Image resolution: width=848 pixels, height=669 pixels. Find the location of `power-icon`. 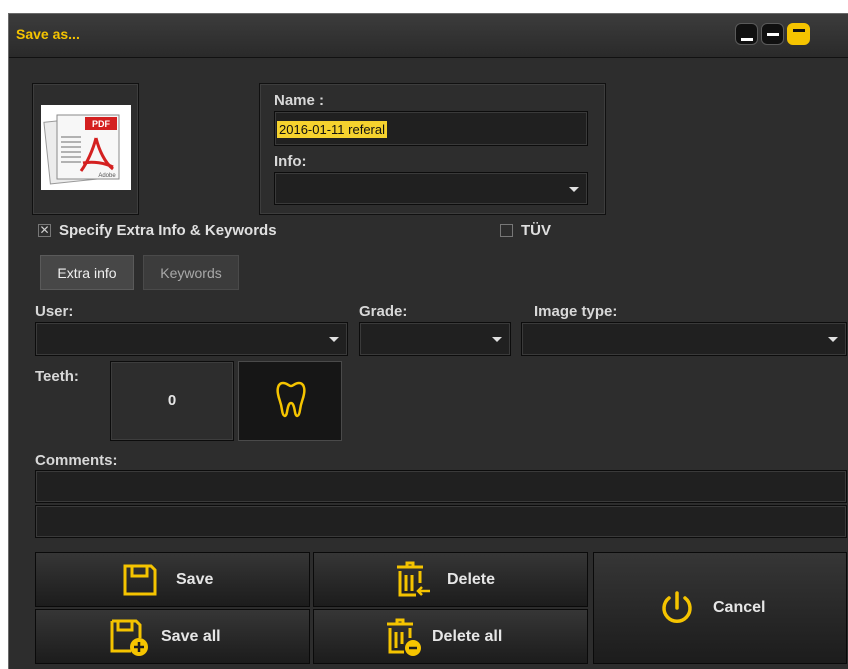

power-icon is located at coordinates (677, 607).